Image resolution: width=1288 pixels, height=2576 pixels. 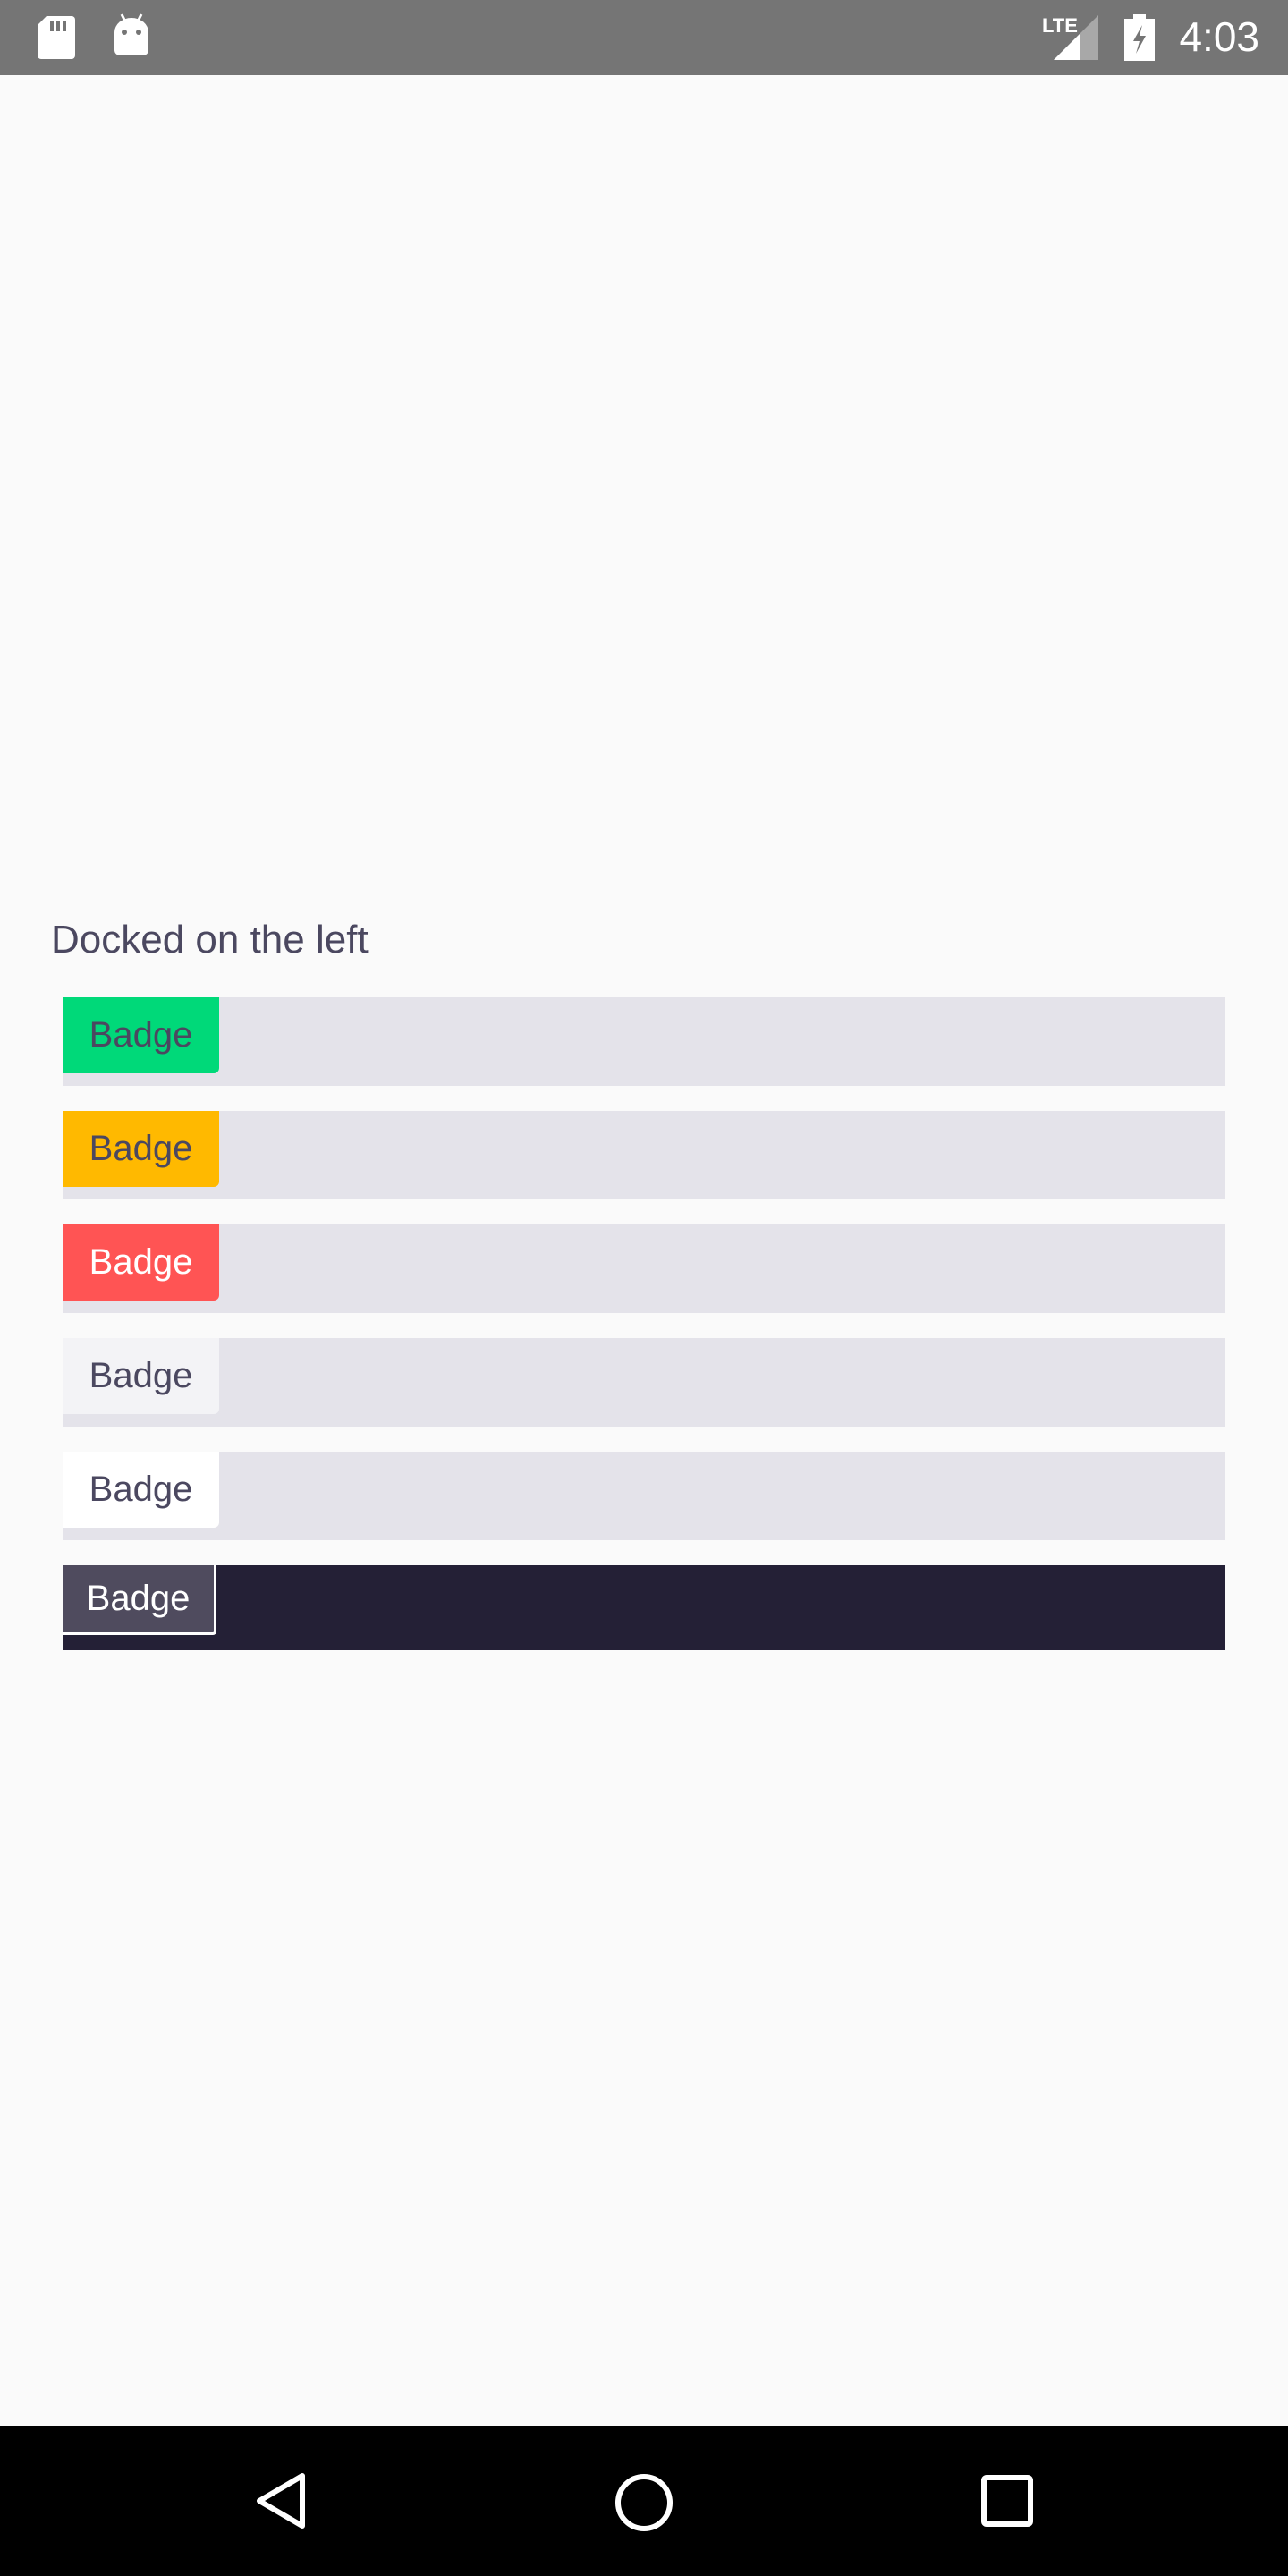 I want to click on section-title: Docked on the left, so click(x=210, y=940).